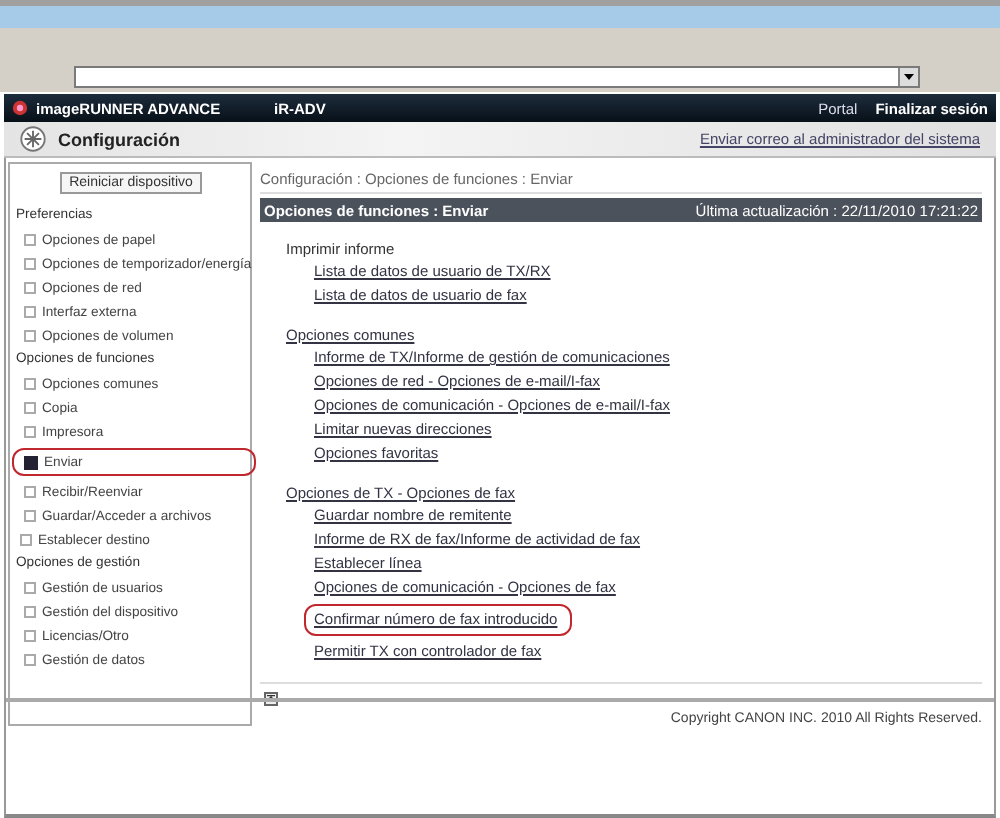 The height and width of the screenshot is (818, 1000). What do you see at coordinates (33, 139) in the screenshot?
I see `gear-icon` at bounding box center [33, 139].